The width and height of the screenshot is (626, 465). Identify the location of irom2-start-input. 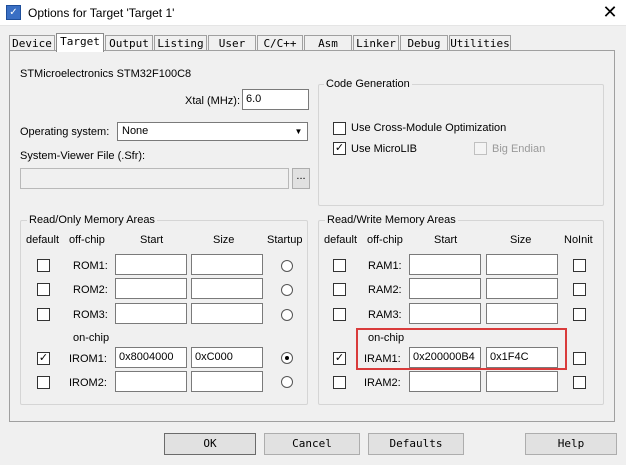
(151, 381).